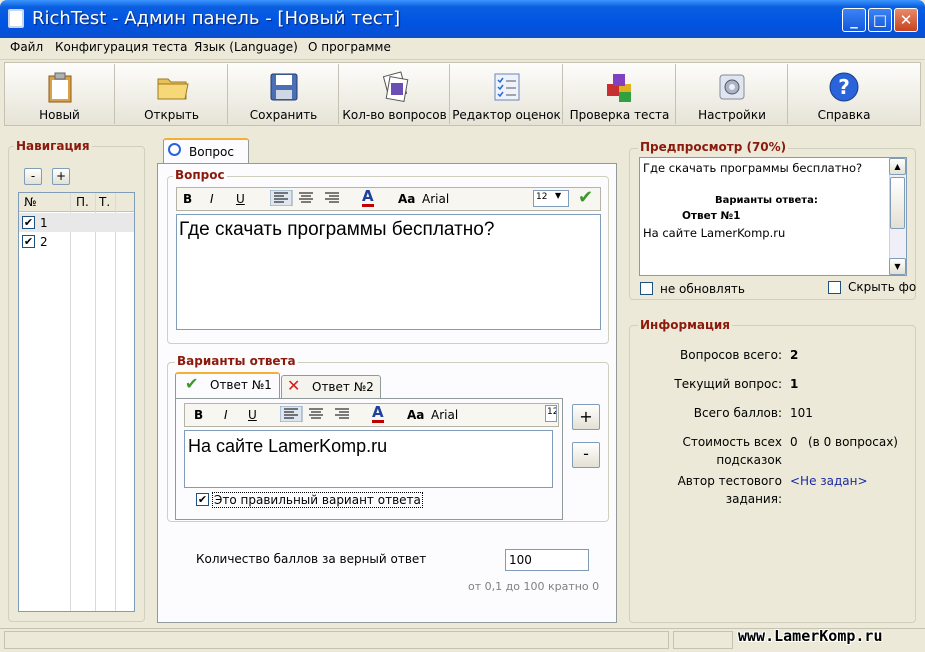 Image resolution: width=925 pixels, height=652 pixels. Describe the element at coordinates (534, 586) in the screenshot. I see `score-hint: от 0,1 до 100 кратно 0` at that location.